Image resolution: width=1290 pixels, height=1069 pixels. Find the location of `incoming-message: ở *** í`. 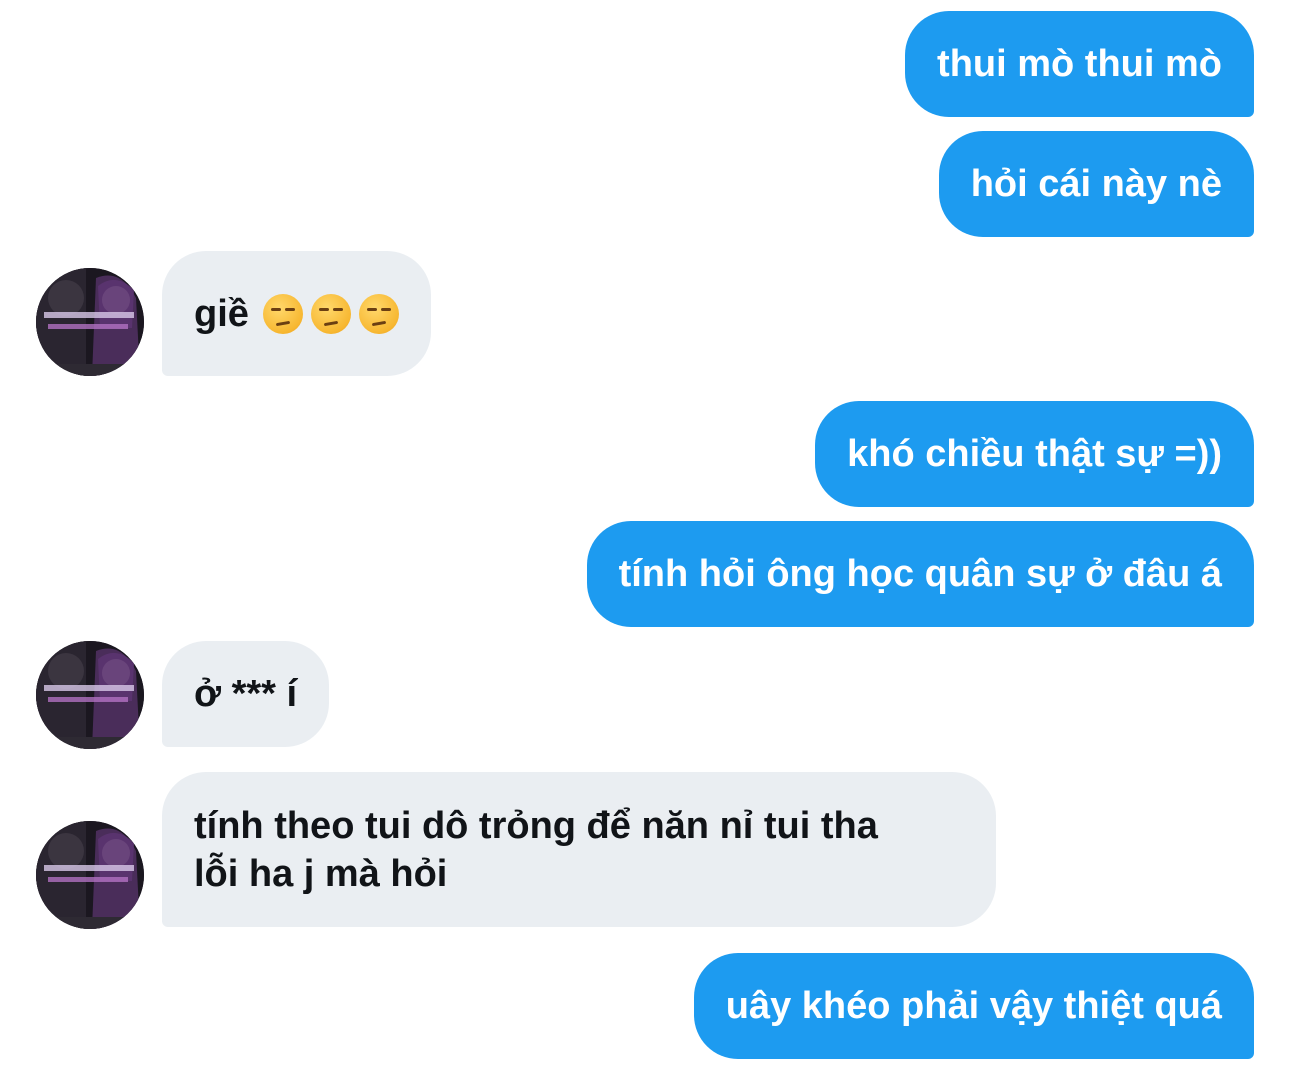

incoming-message: ở *** í is located at coordinates (246, 694).